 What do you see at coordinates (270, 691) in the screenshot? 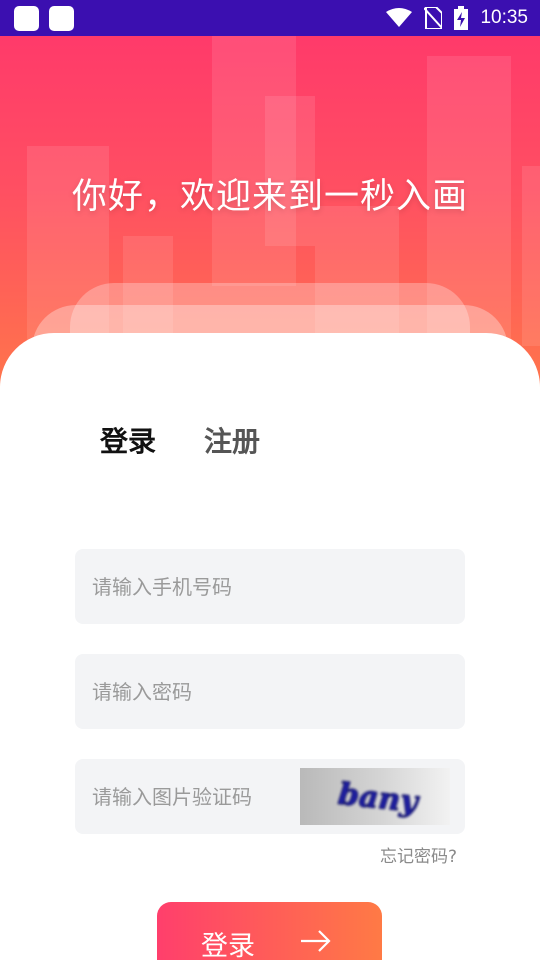
I see `password-input` at bounding box center [270, 691].